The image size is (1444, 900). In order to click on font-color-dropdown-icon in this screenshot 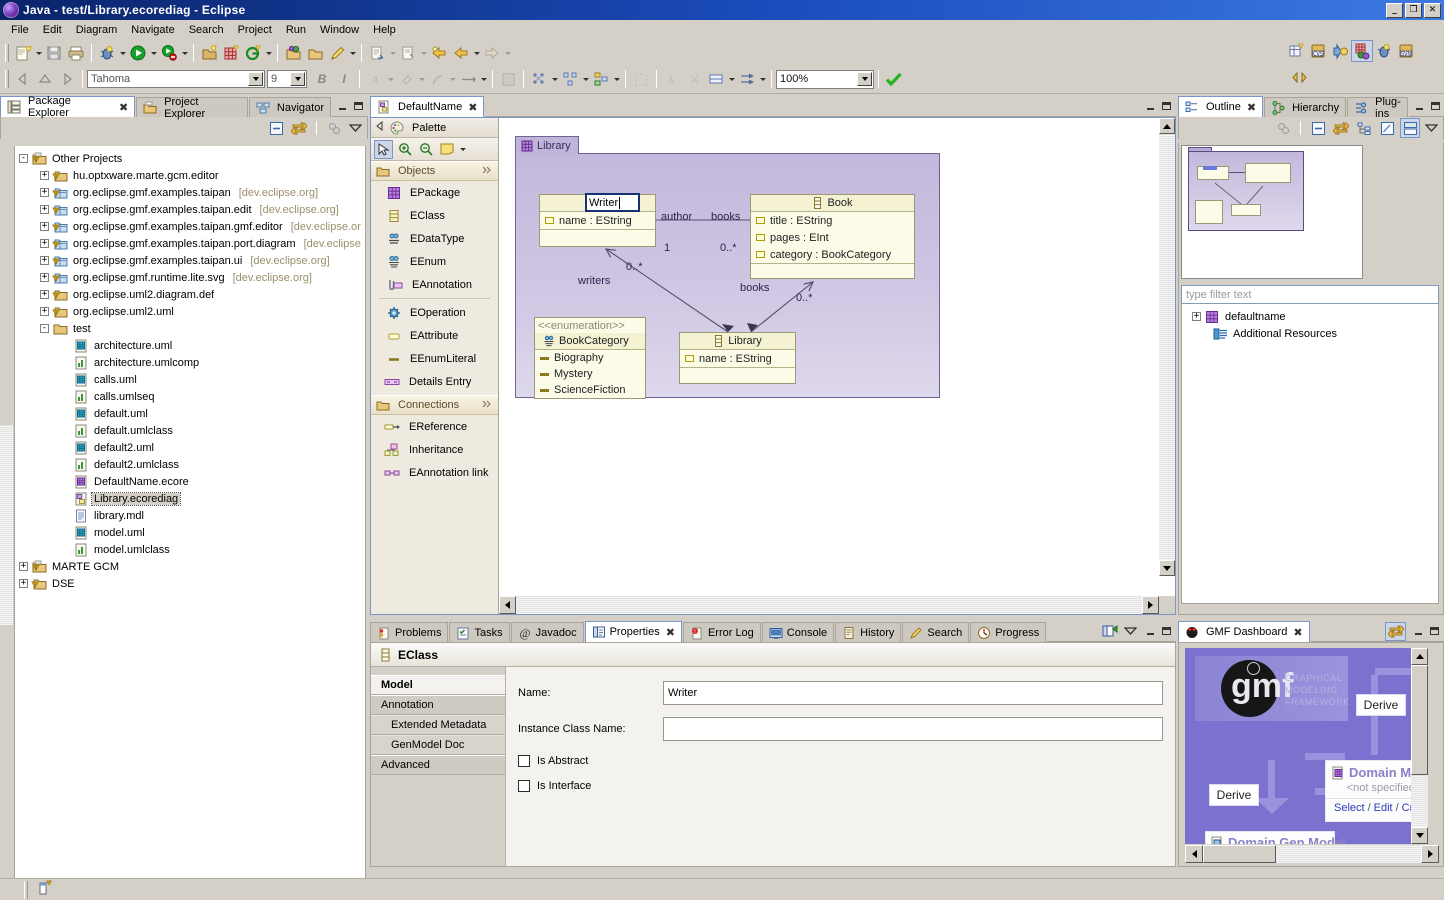, I will do `click(390, 79)`.